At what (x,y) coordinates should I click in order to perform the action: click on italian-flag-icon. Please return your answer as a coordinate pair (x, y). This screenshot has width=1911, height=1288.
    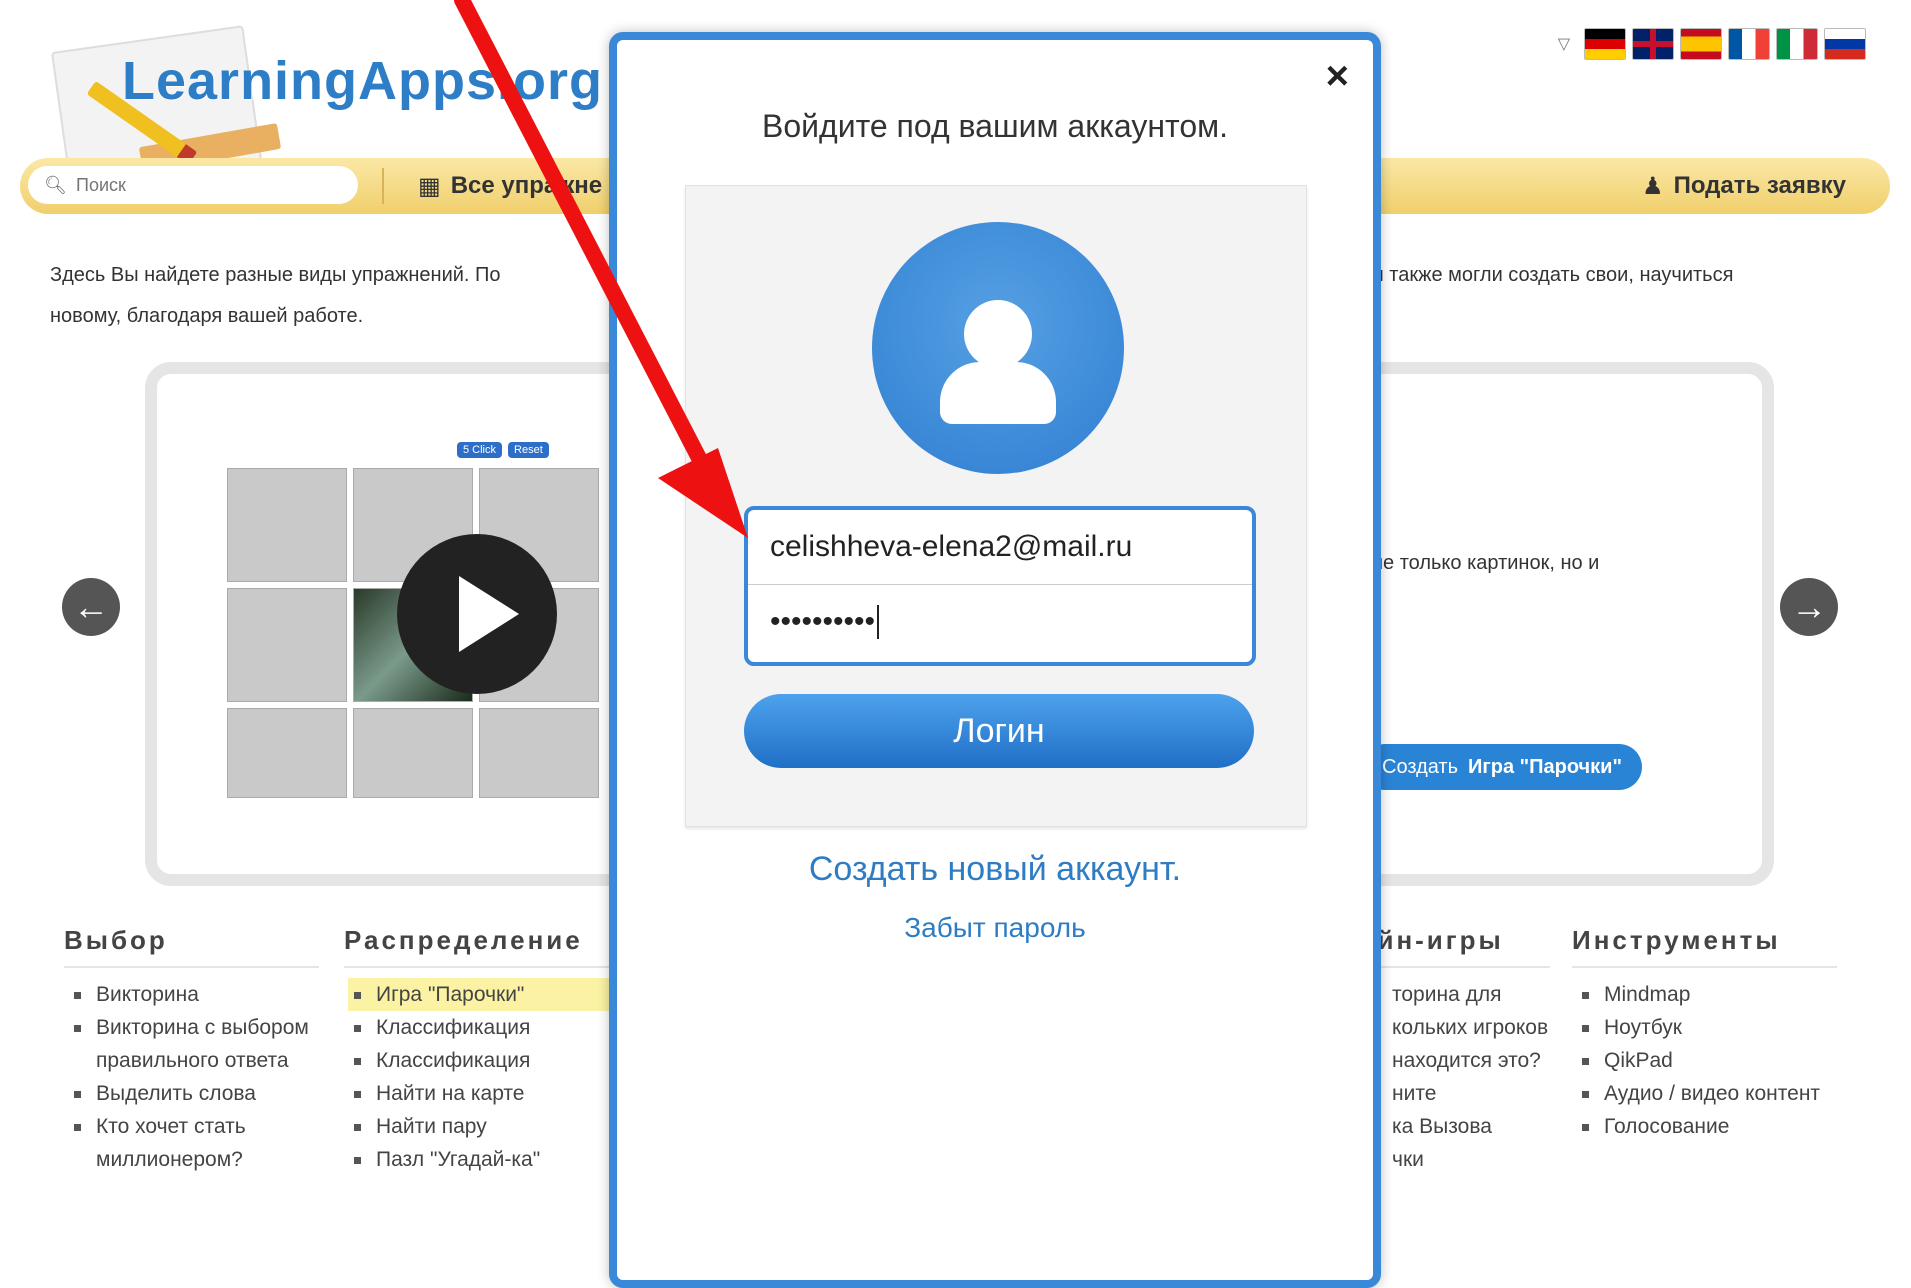
    Looking at the image, I should click on (1797, 44).